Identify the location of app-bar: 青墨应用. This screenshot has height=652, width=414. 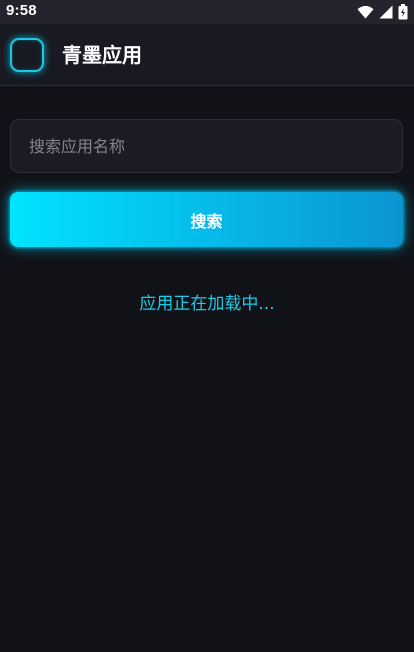
(207, 55).